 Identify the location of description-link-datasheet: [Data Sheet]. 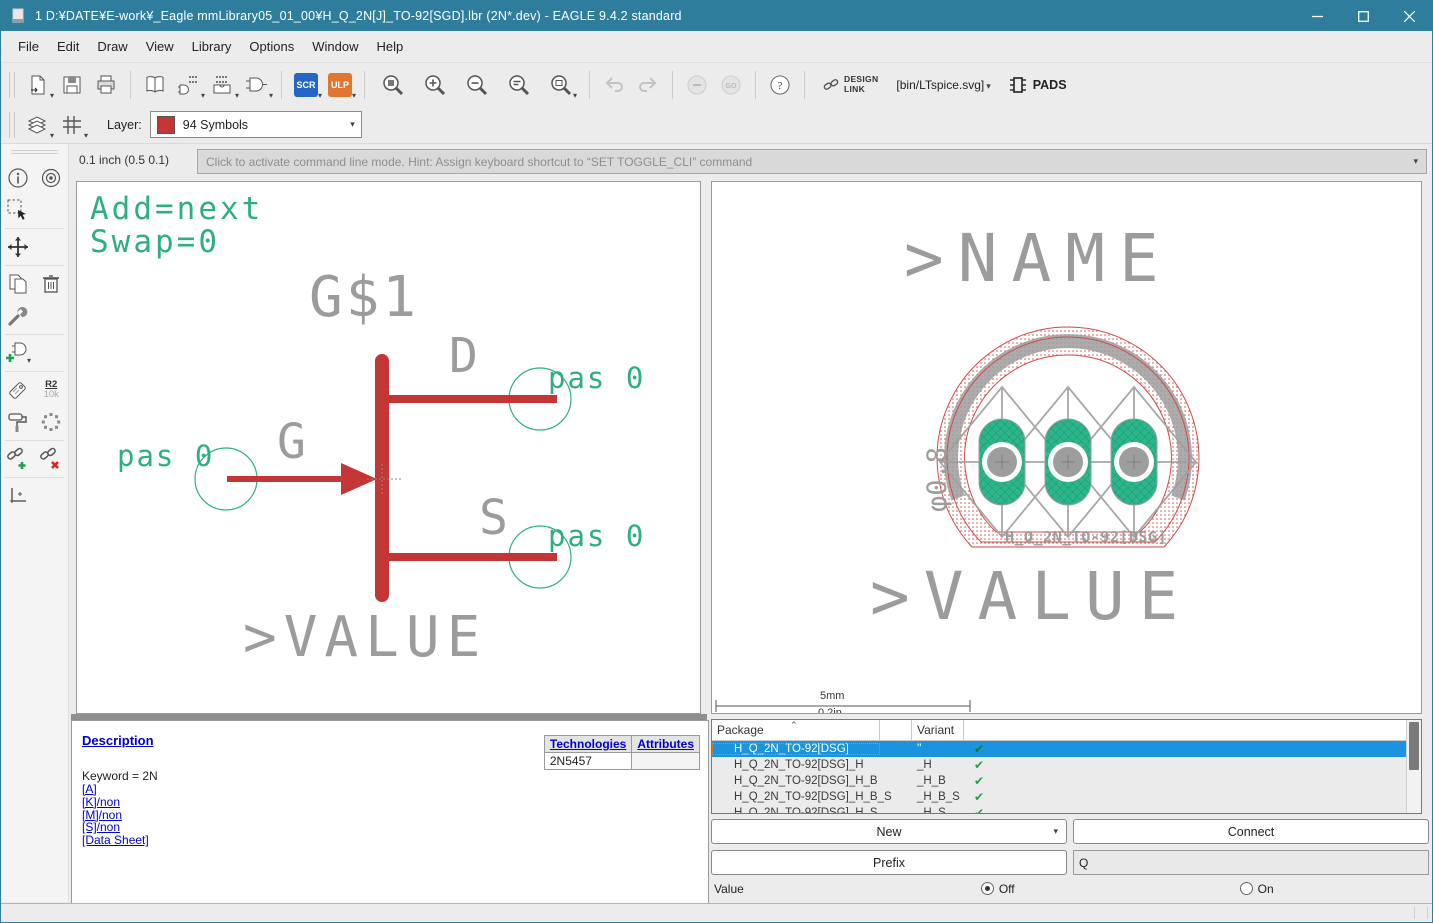
(115, 840).